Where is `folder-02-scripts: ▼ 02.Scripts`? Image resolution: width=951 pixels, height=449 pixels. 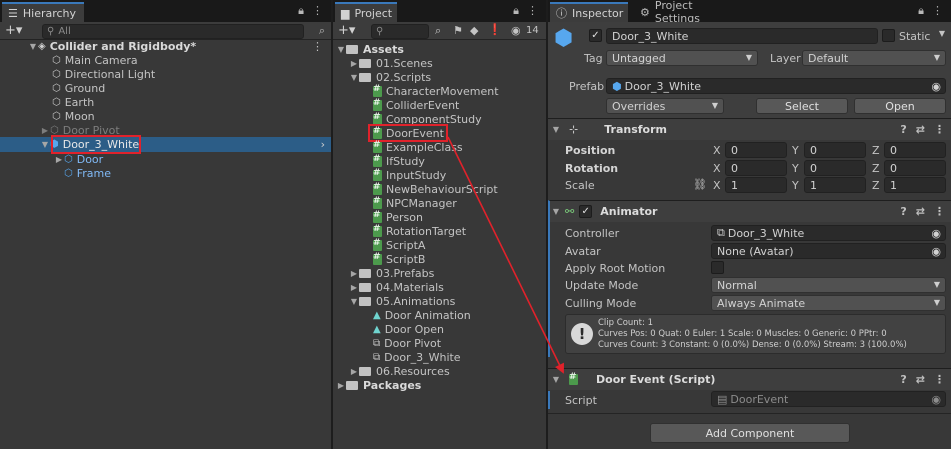 folder-02-scripts: ▼ 02.Scripts is located at coordinates (439, 77).